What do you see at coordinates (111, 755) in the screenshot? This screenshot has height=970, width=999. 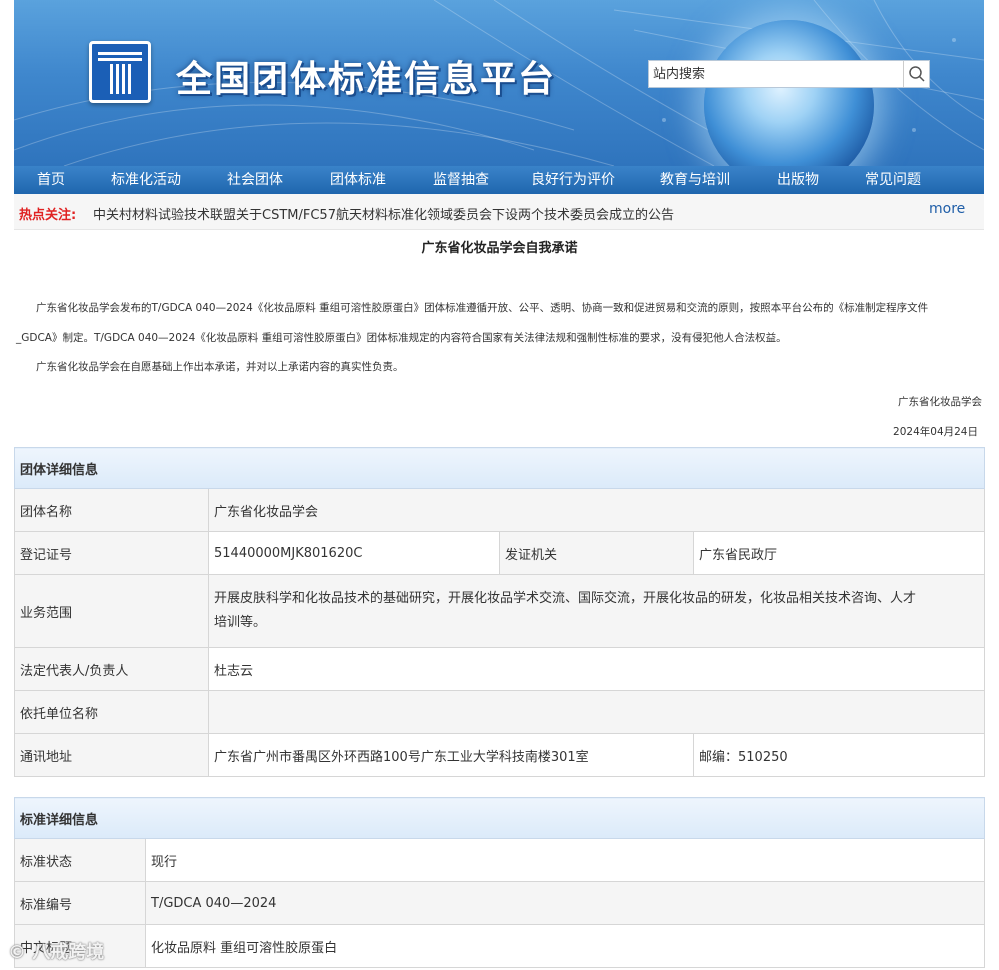 I see `field-label: 通讯地址` at bounding box center [111, 755].